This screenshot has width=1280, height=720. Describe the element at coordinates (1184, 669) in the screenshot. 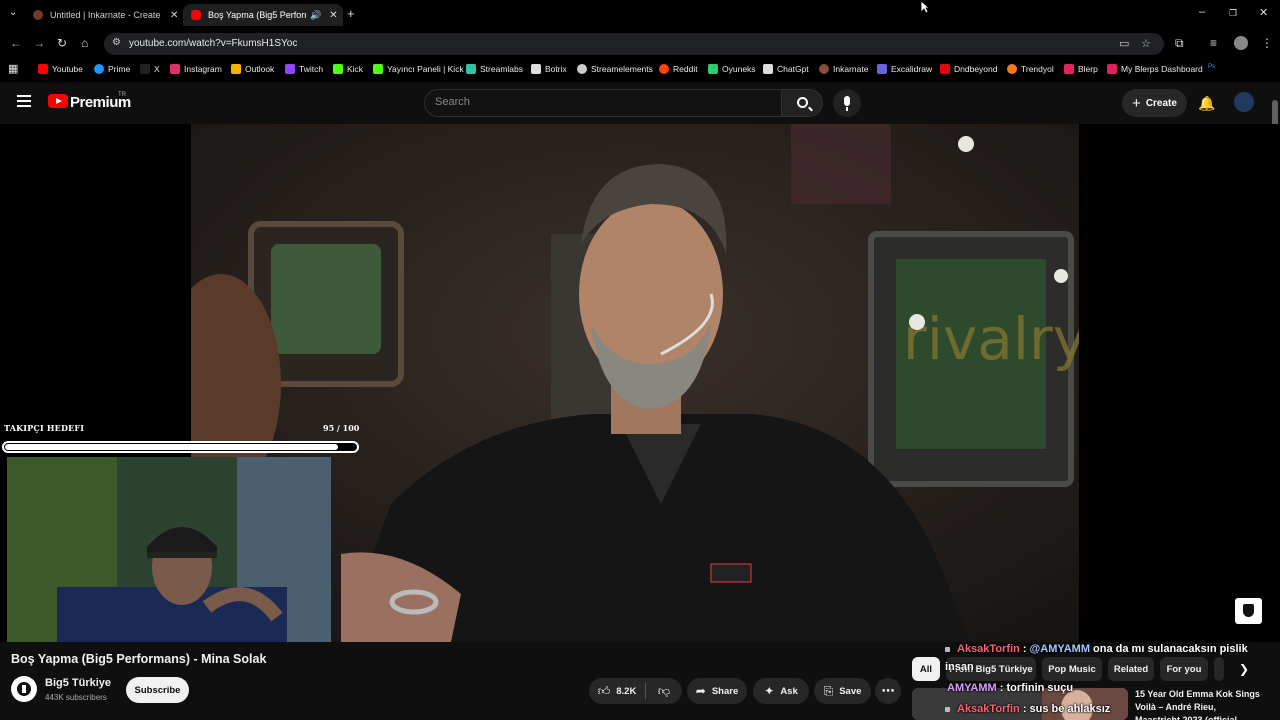

I see `chip-for-you: For you` at that location.